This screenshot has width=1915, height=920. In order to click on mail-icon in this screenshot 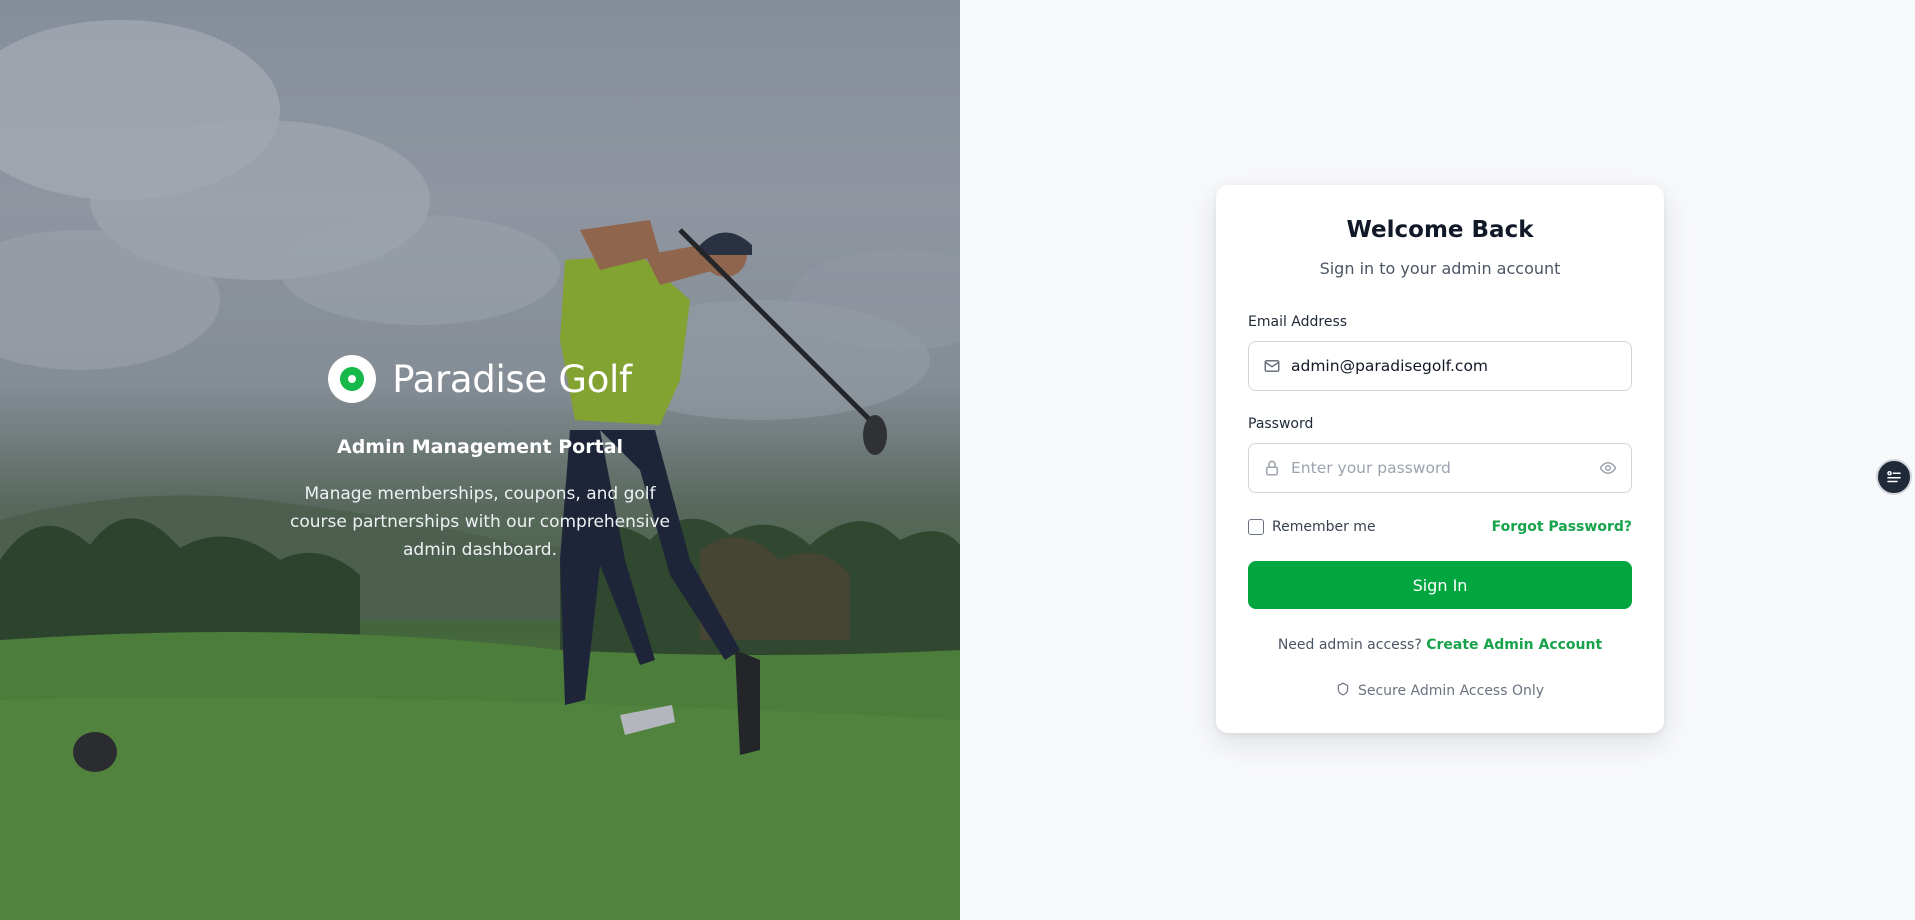, I will do `click(1272, 366)`.